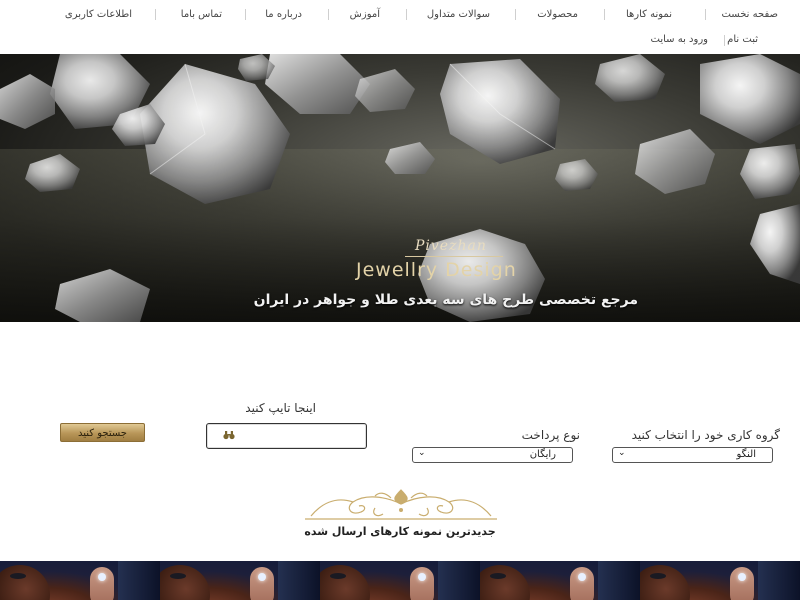 This screenshot has width=800, height=600. I want to click on nav-item-faq: سوالات متداول, so click(458, 14).